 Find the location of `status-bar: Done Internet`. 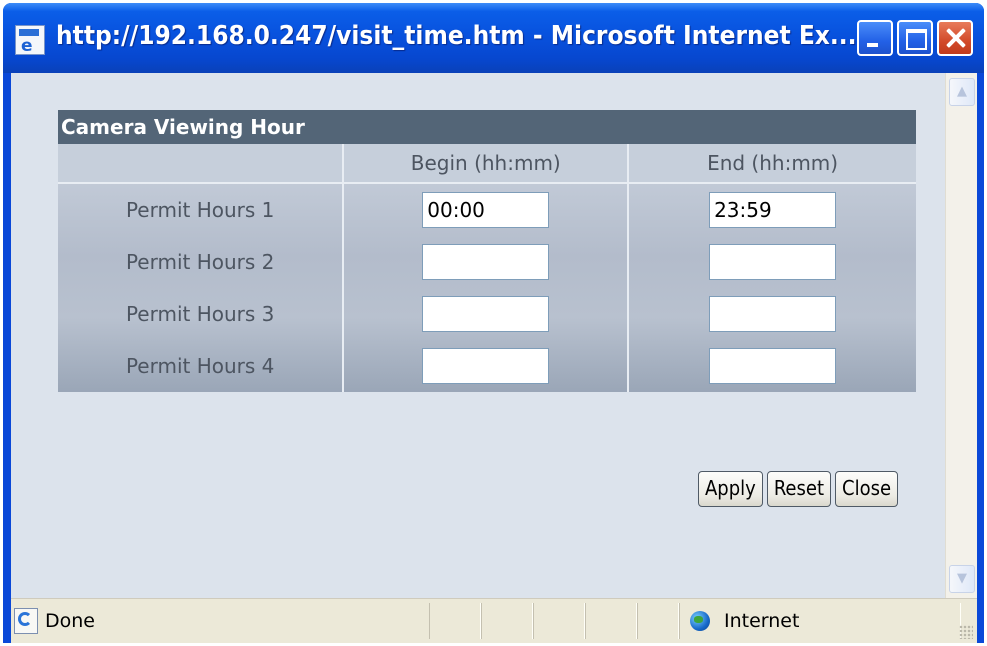

status-bar: Done Internet is located at coordinates (494, 620).